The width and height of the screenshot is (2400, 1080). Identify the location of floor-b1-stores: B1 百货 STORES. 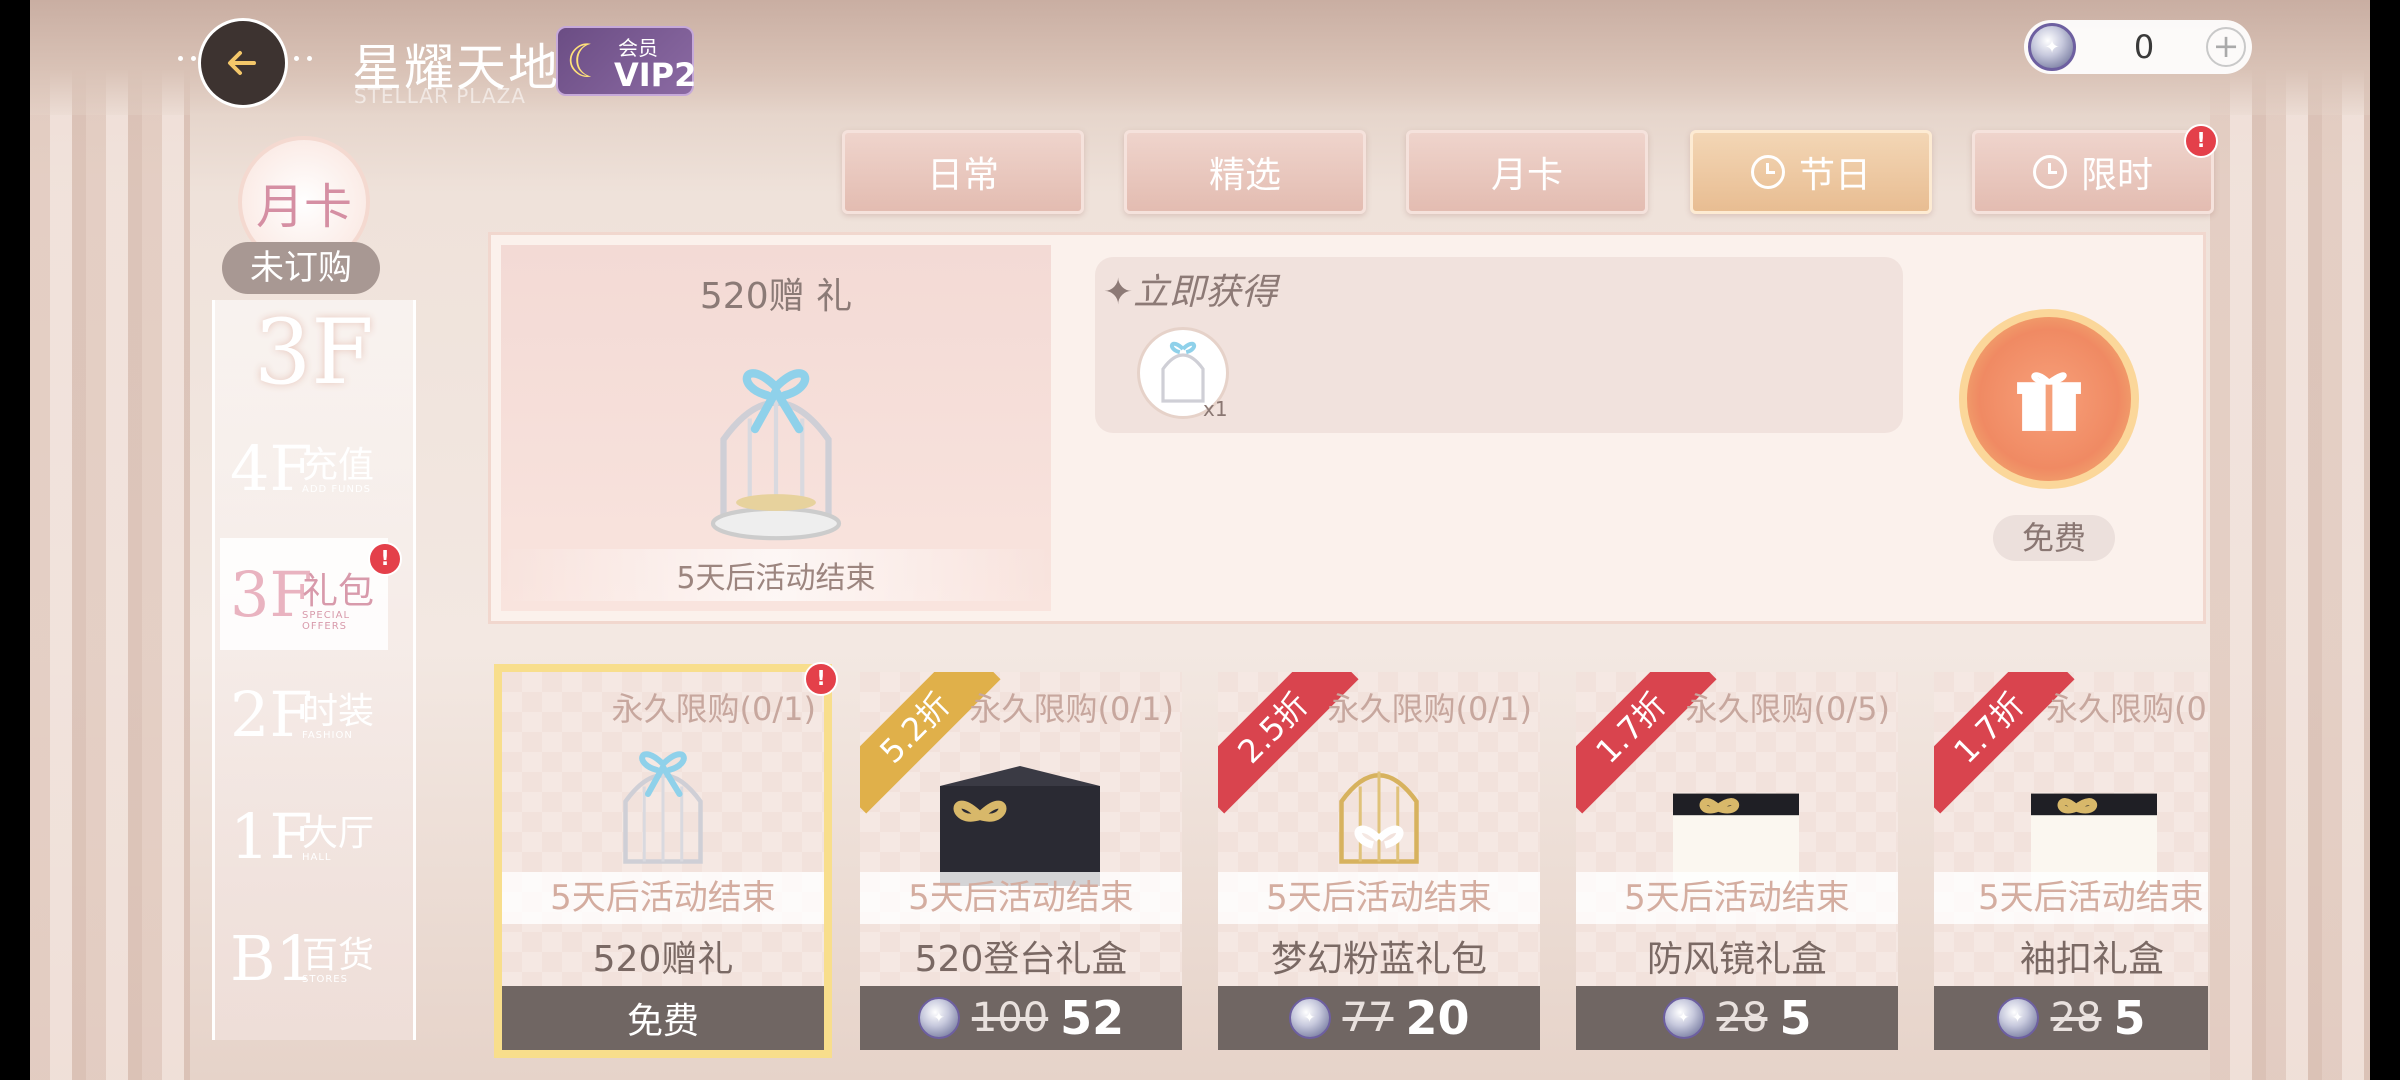
(304, 958).